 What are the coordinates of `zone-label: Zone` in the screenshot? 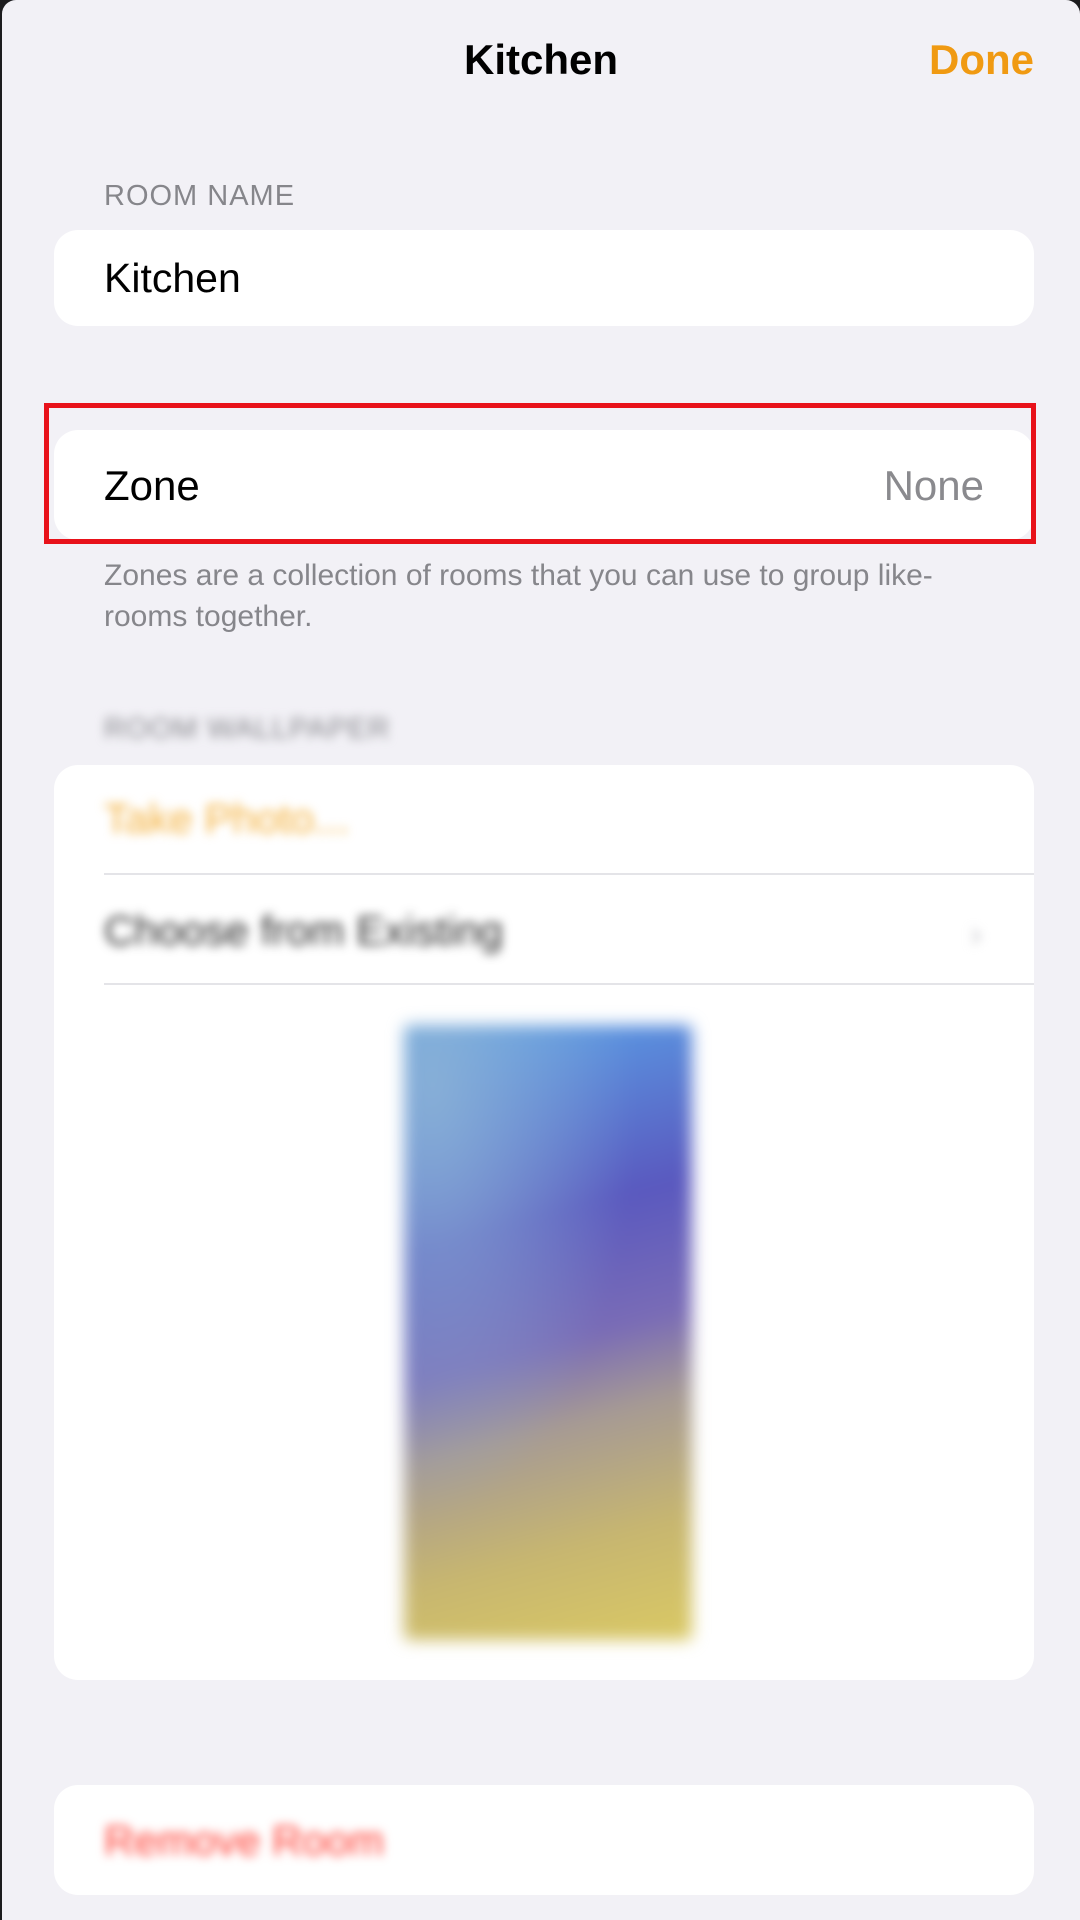 It's located at (152, 485).